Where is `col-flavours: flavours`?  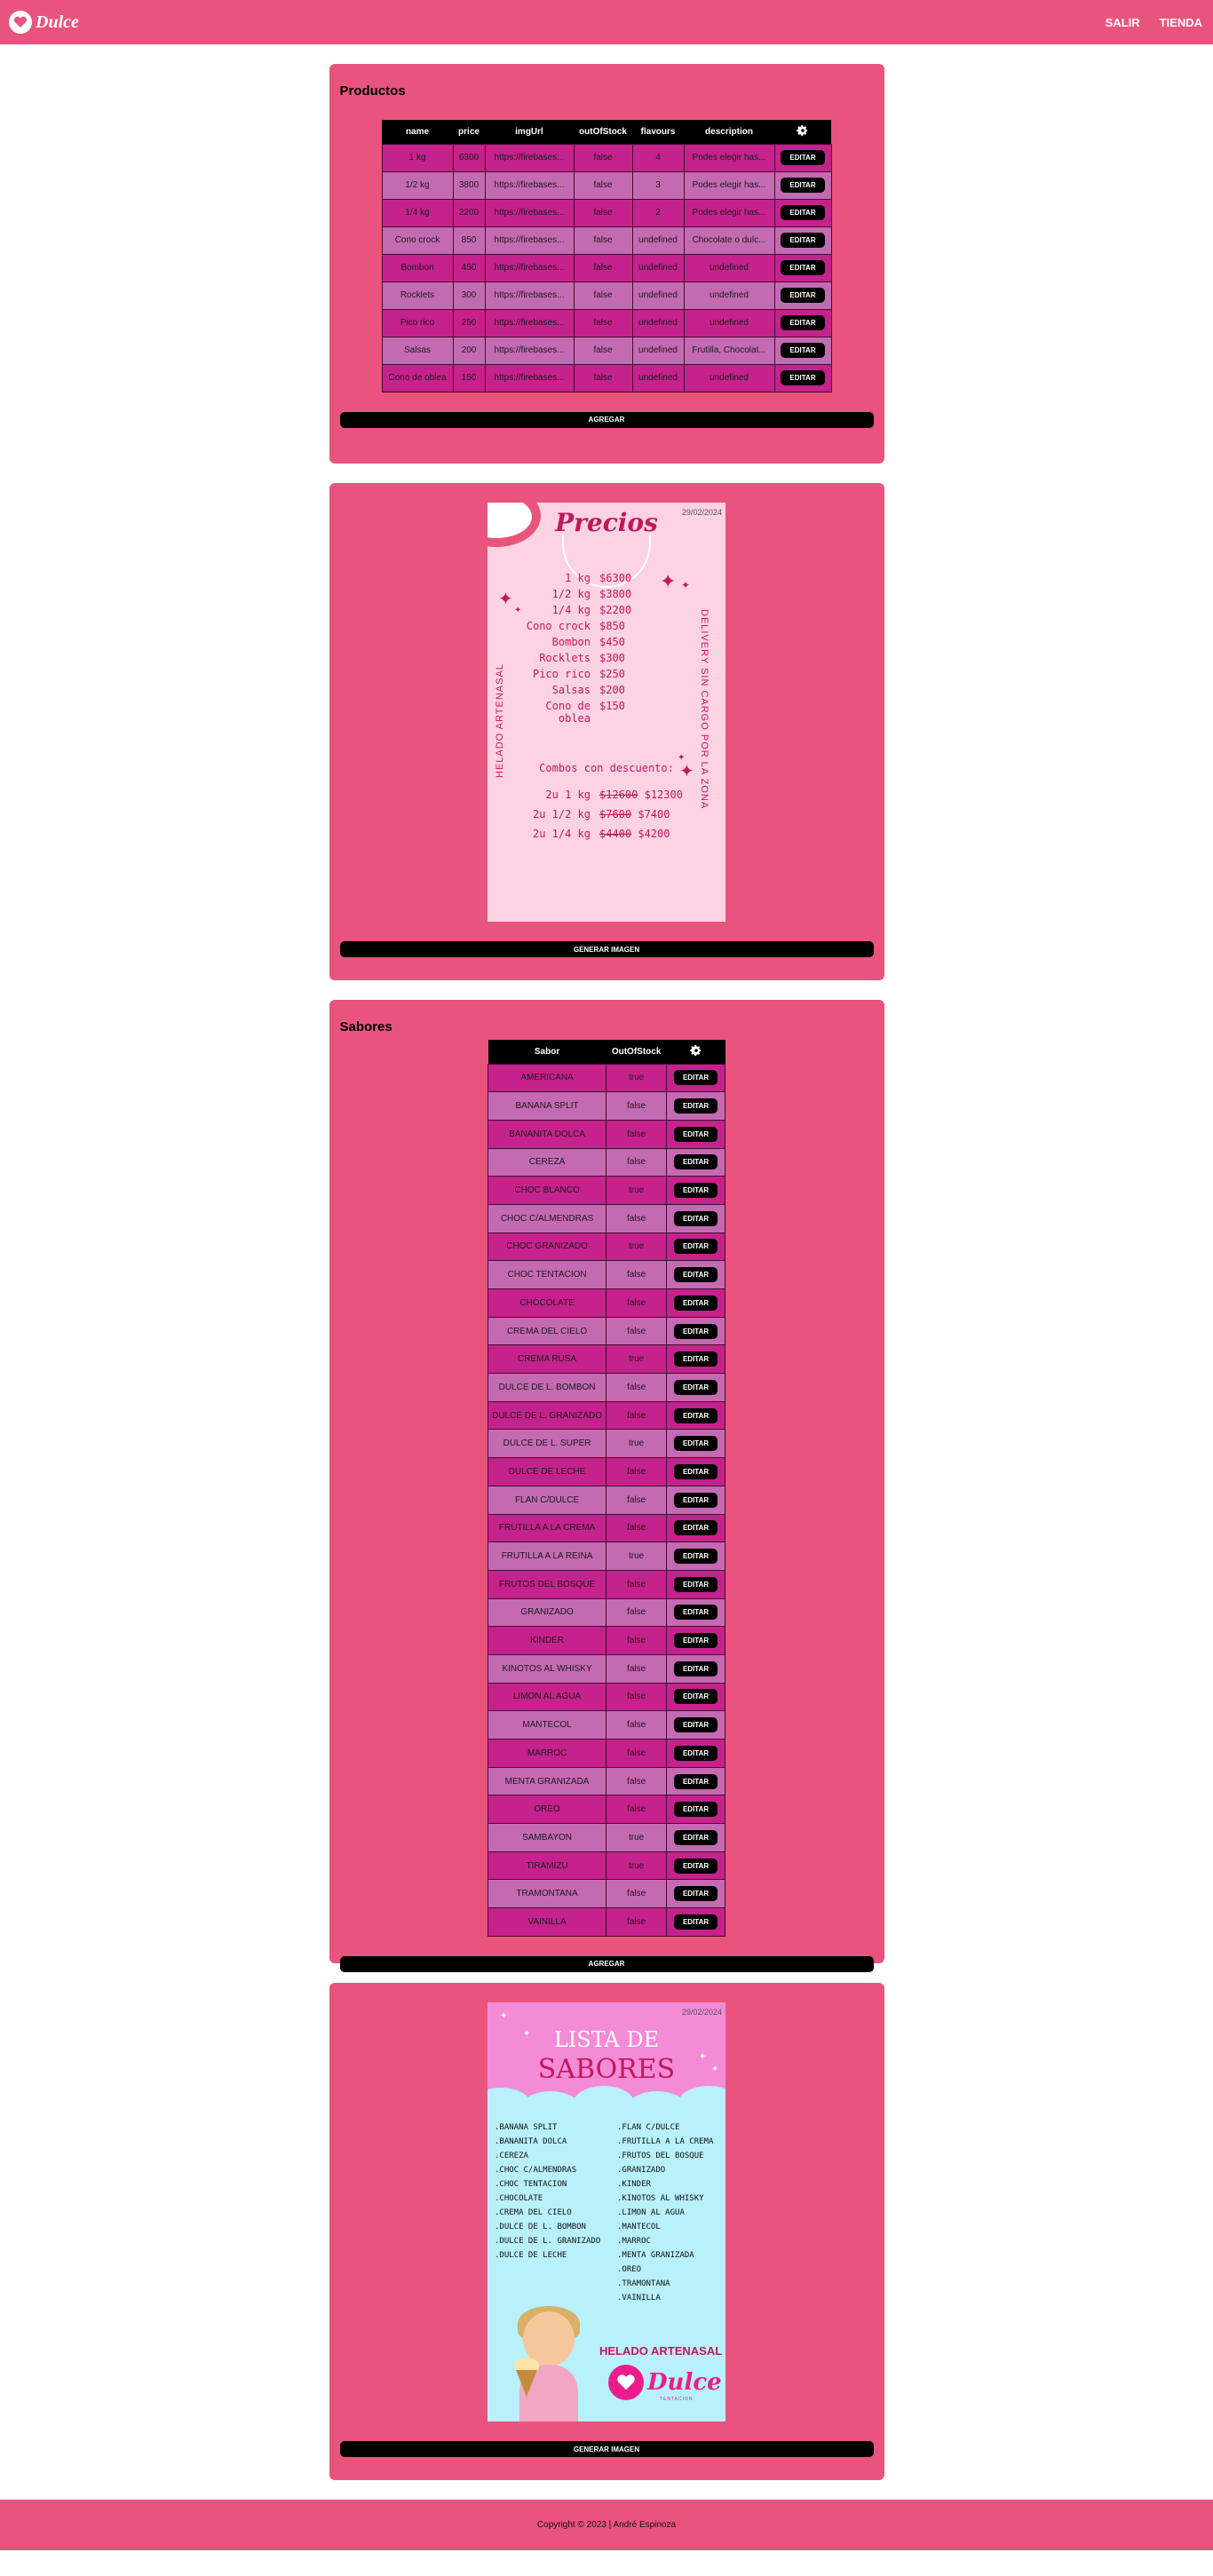 col-flavours: flavours is located at coordinates (658, 132).